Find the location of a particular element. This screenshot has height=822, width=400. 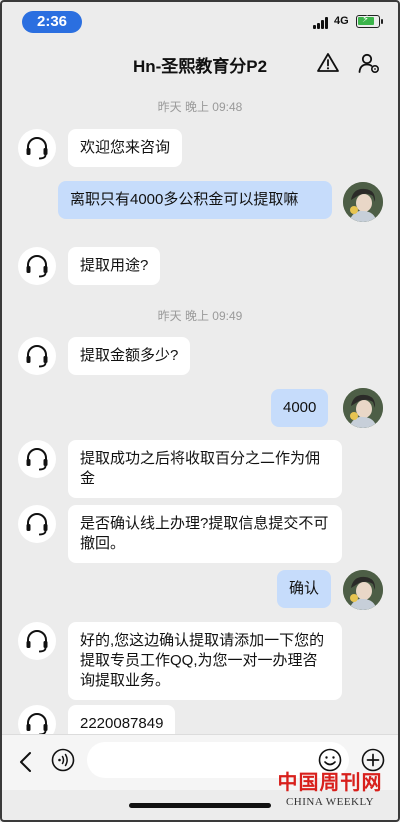

message-bubble-agent: 是否确认线上办理?提取信息提交不可撤回。 is located at coordinates (205, 534).